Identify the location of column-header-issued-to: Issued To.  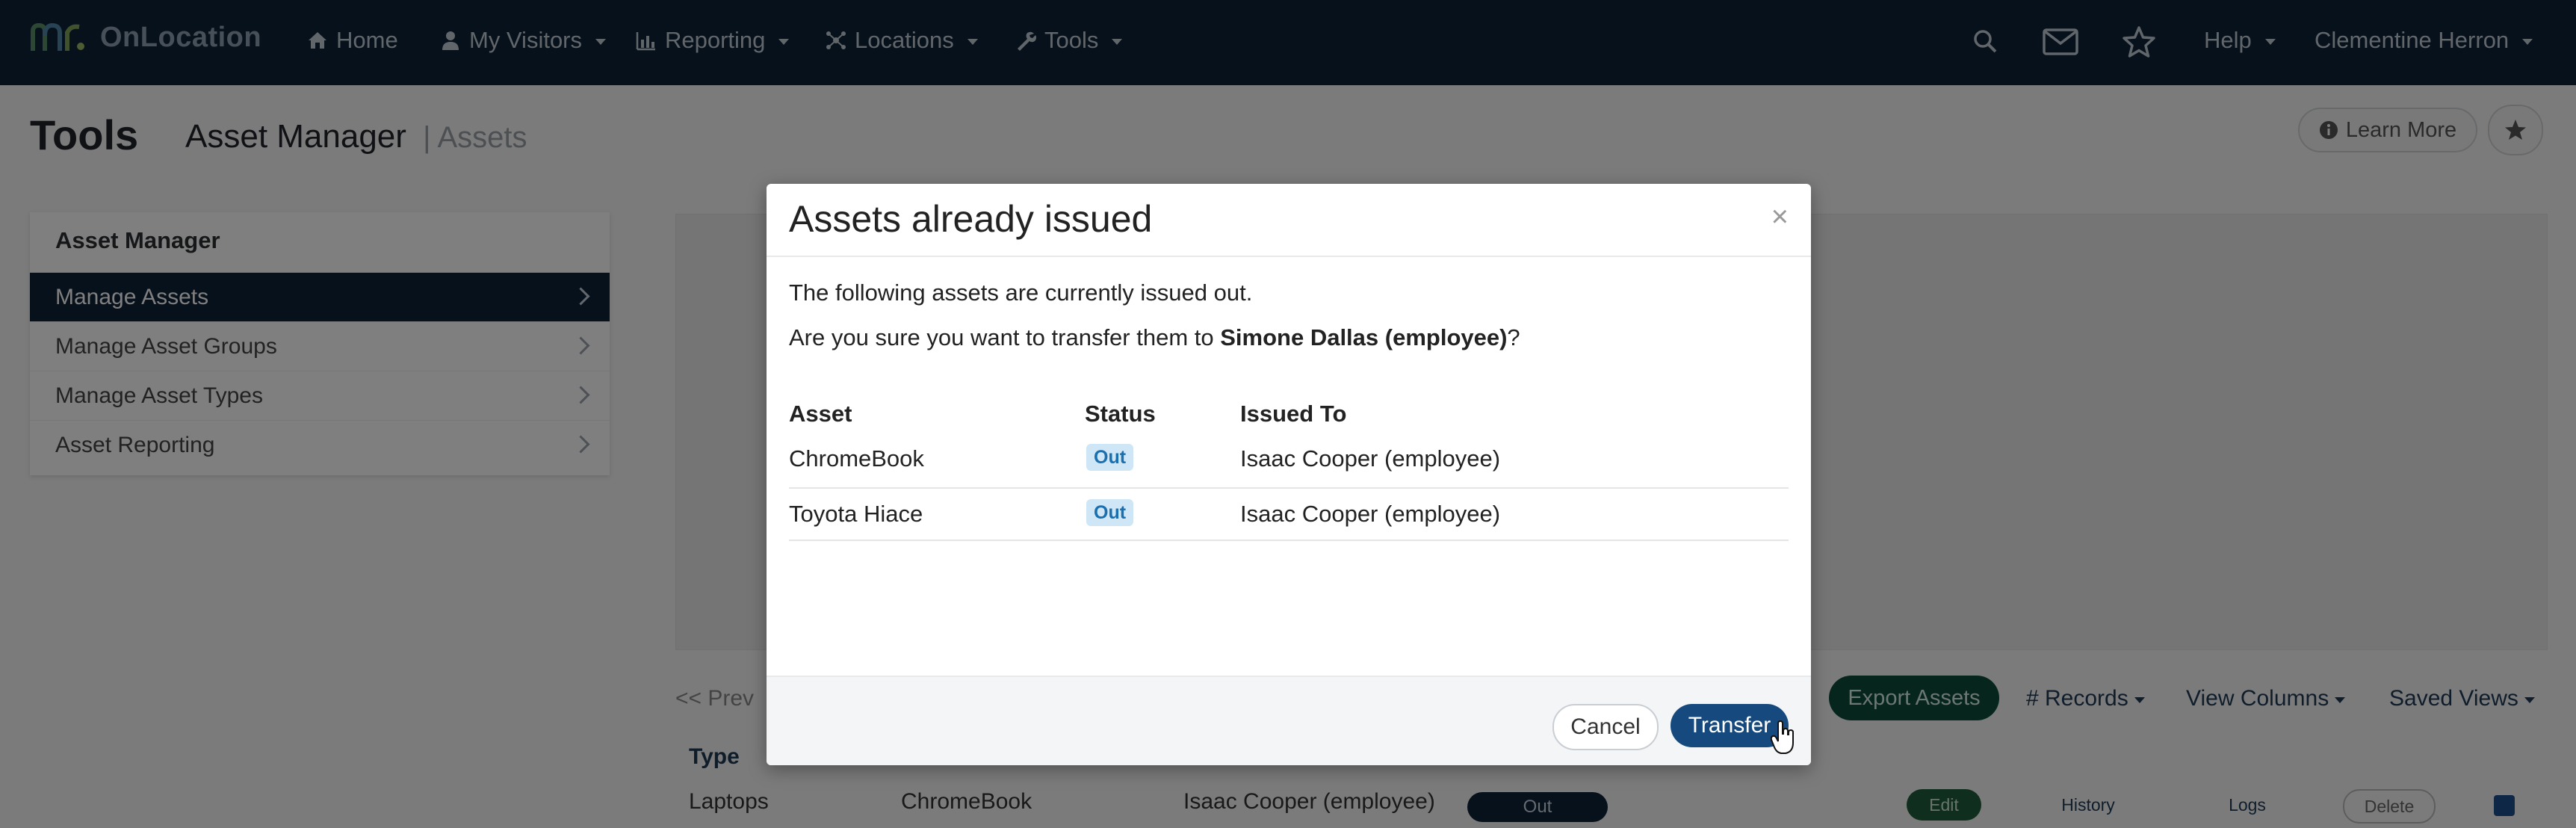
(1293, 414).